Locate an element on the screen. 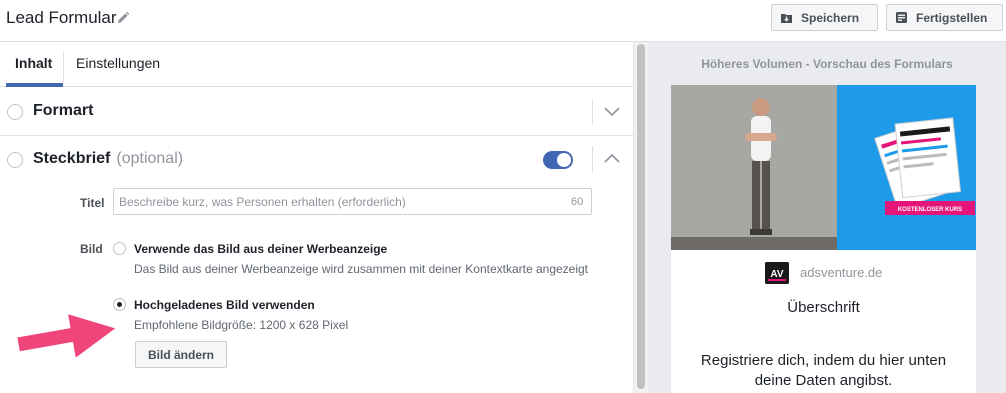 The height and width of the screenshot is (393, 1006). finish-button: Fertigstellen is located at coordinates (944, 17).